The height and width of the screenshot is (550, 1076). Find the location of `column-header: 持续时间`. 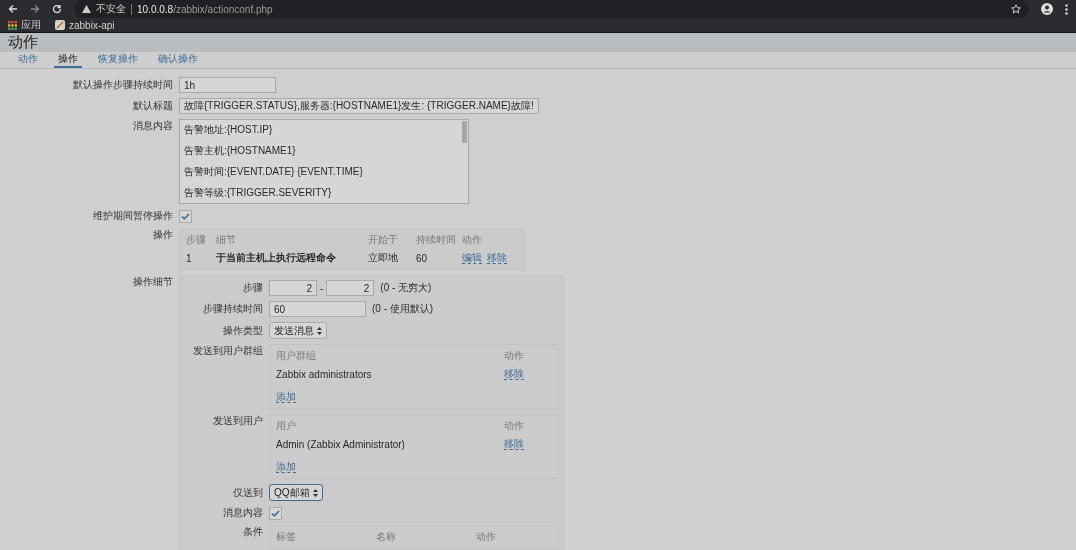

column-header: 持续时间 is located at coordinates (436, 240).